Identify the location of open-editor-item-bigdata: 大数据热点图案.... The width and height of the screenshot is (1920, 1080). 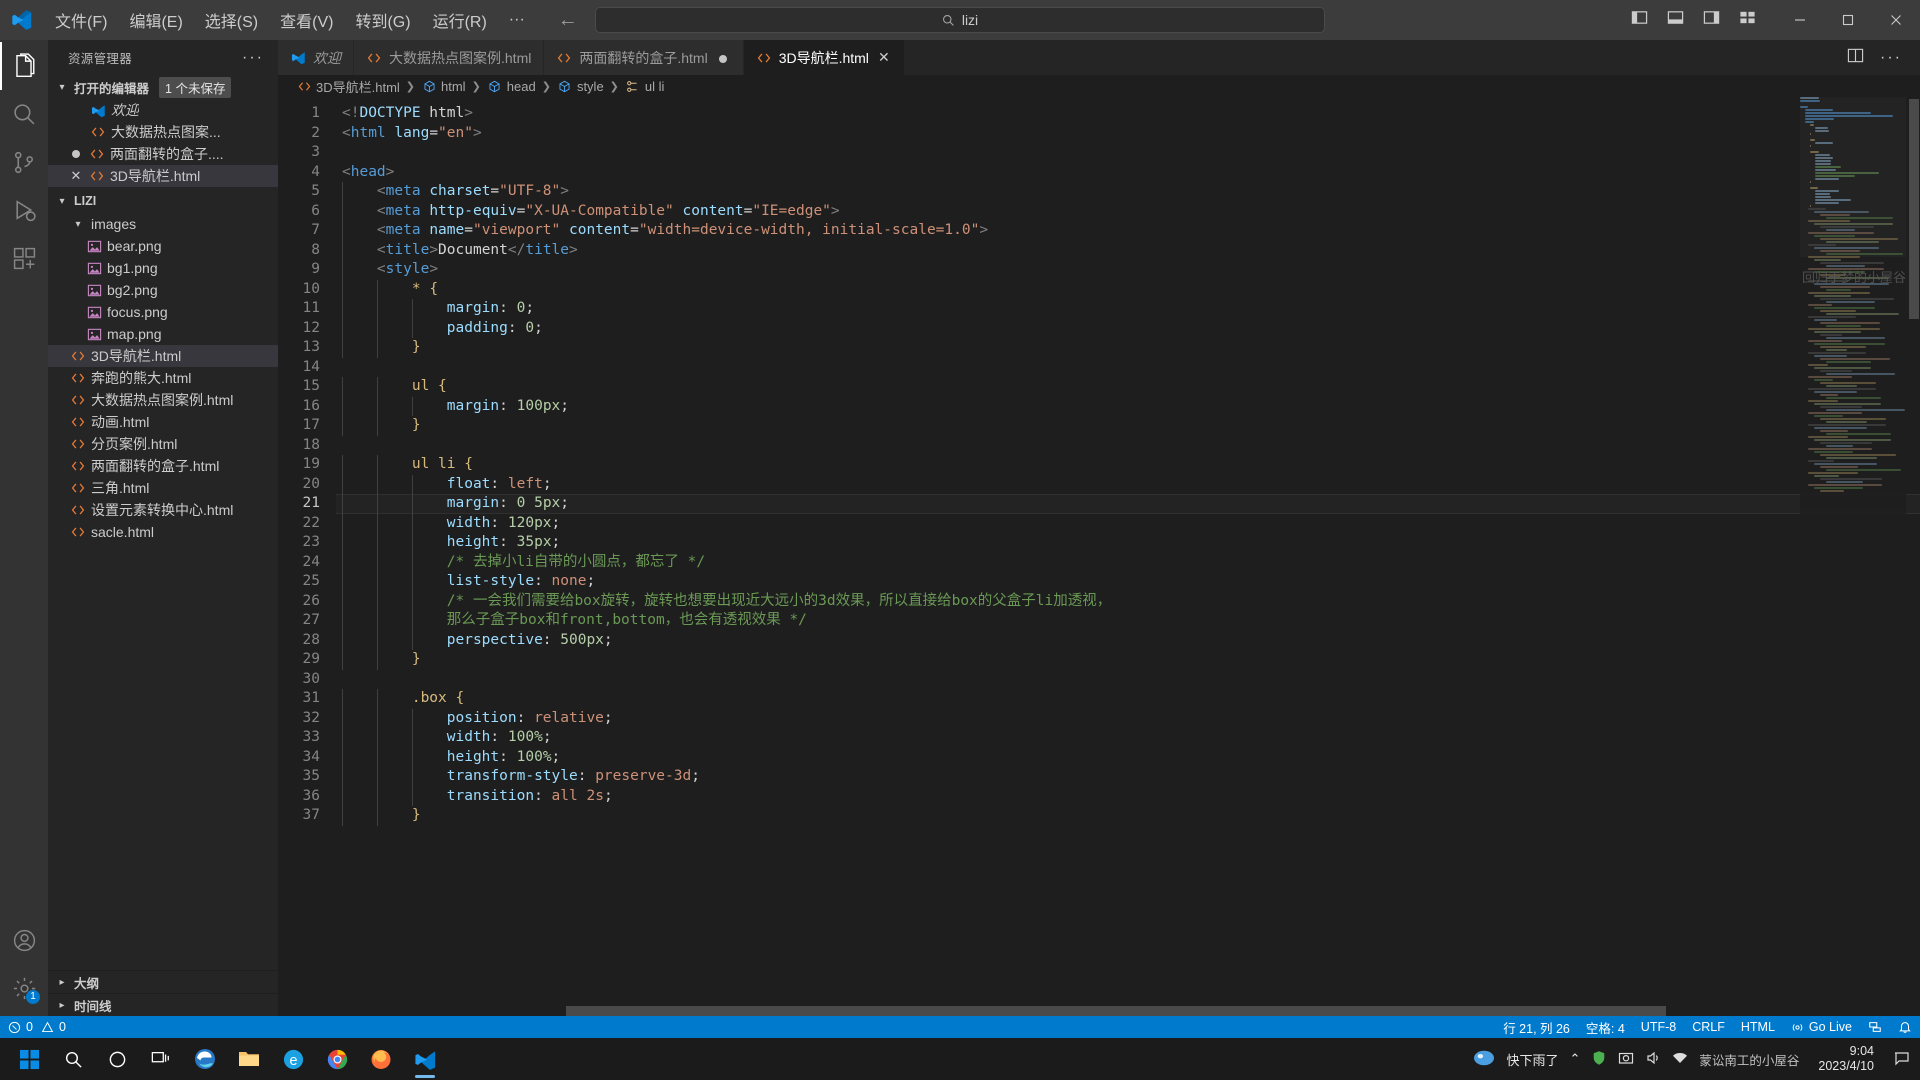
(163, 132).